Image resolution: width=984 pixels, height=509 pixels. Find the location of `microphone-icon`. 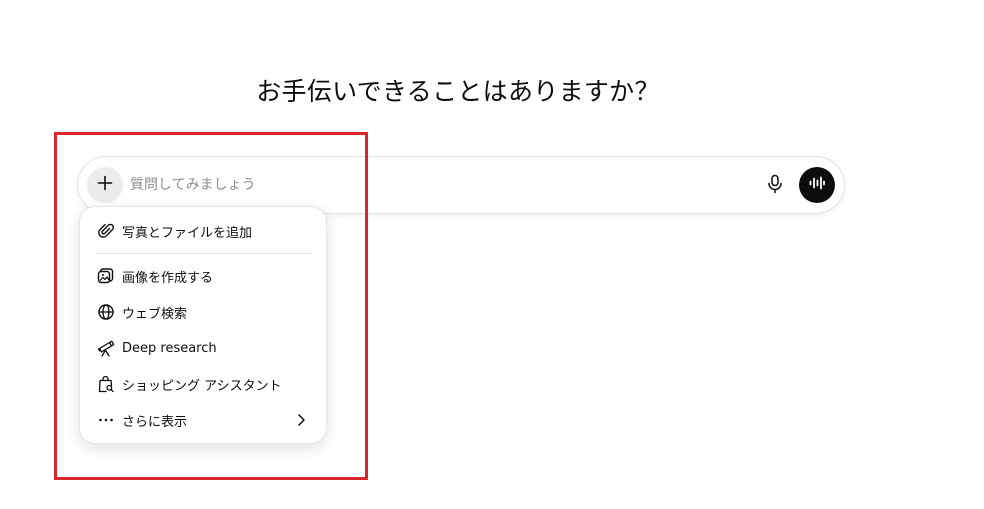

microphone-icon is located at coordinates (775, 186).